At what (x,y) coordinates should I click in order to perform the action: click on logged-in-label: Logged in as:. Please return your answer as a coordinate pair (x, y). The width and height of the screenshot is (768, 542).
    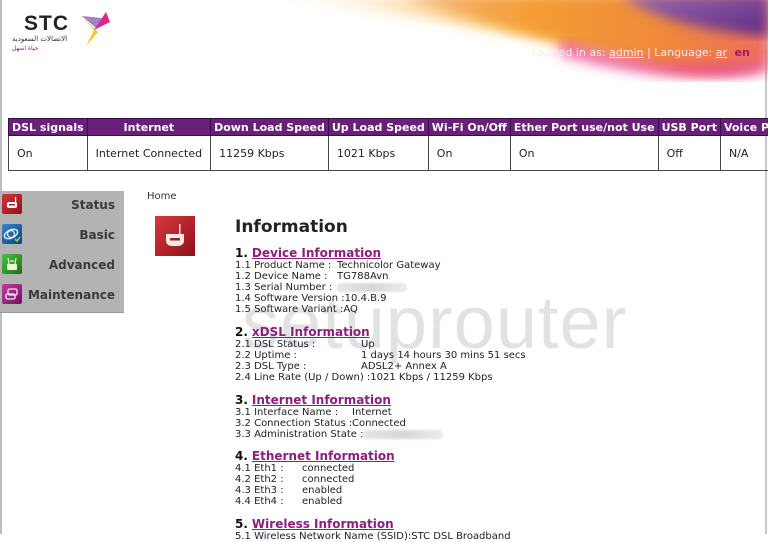
    Looking at the image, I should click on (569, 52).